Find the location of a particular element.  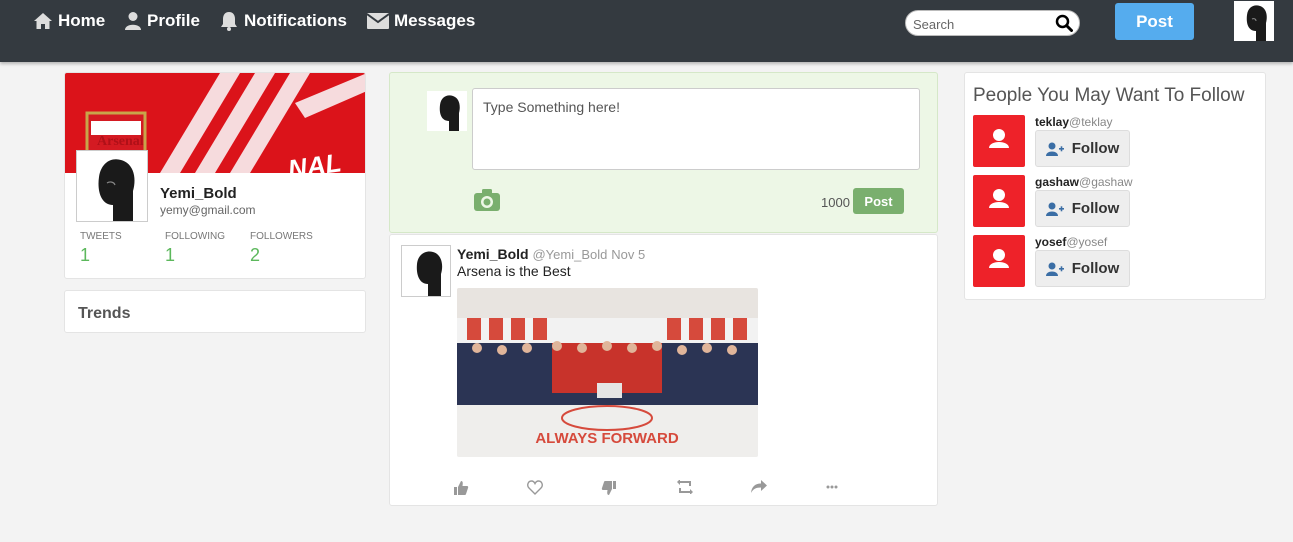

suggestion-username: gashaw is located at coordinates (1057, 182).